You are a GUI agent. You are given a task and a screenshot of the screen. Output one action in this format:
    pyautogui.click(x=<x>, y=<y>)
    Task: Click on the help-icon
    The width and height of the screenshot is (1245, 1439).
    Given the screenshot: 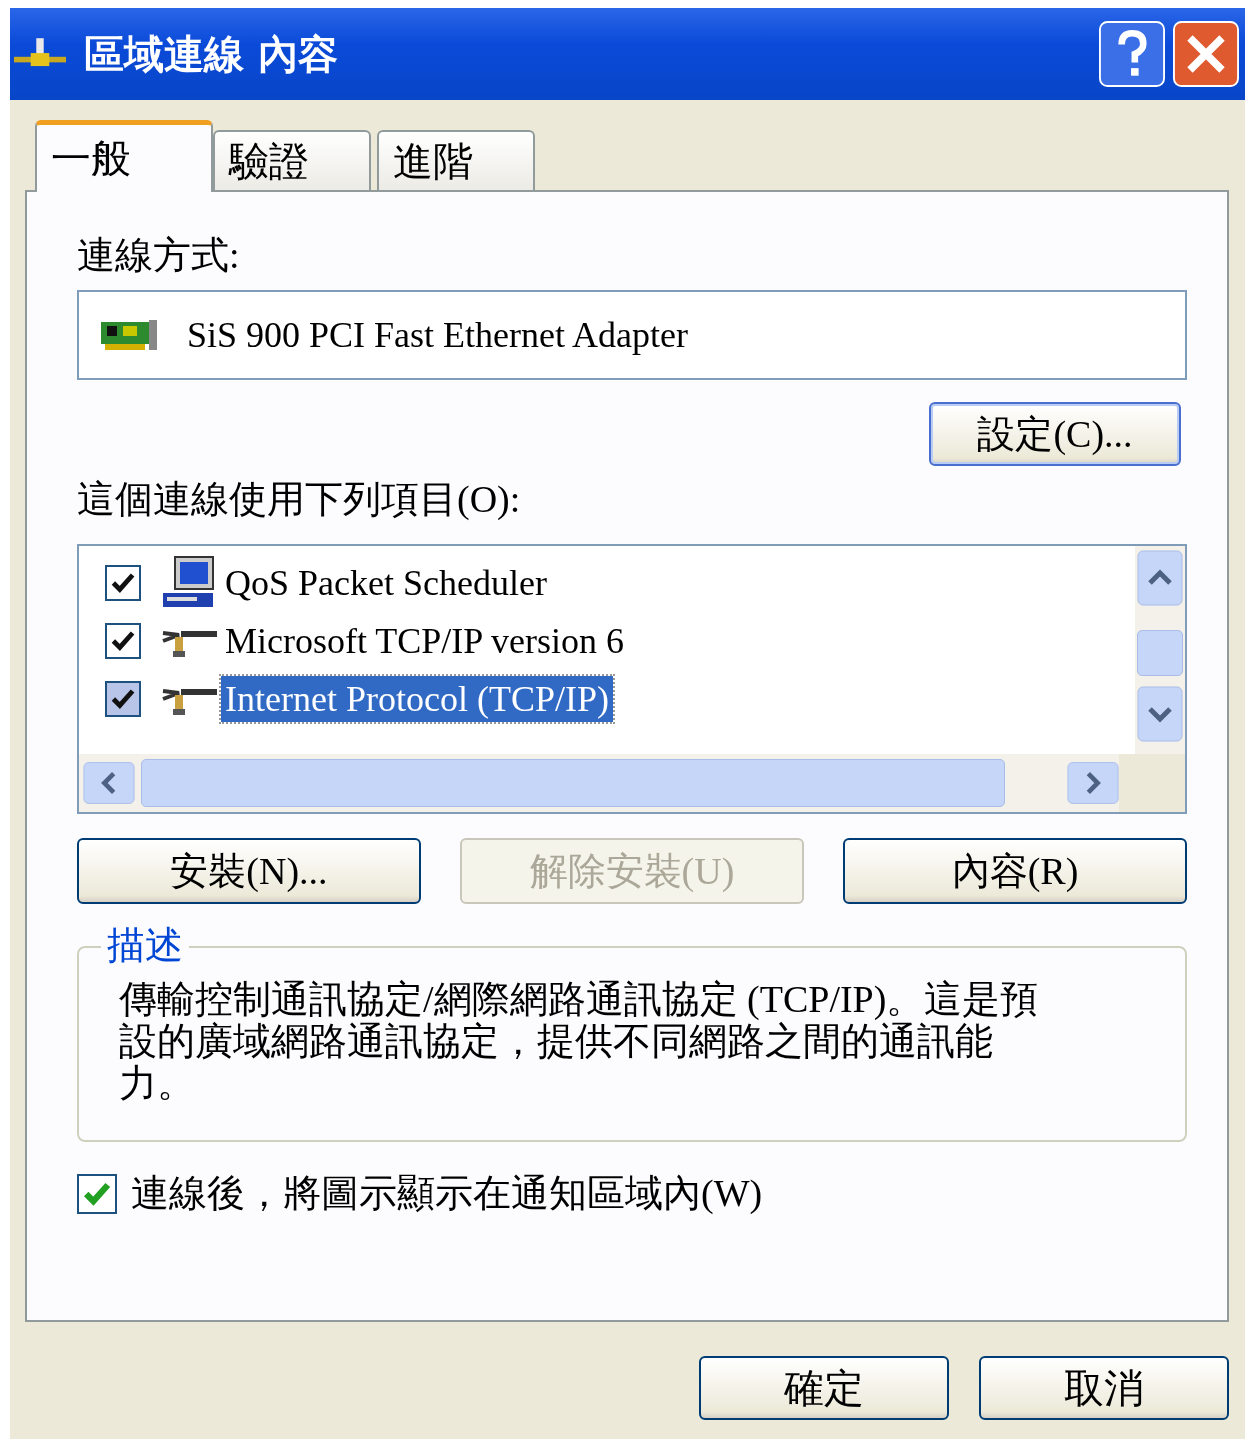 What is the action you would take?
    pyautogui.click(x=1132, y=54)
    